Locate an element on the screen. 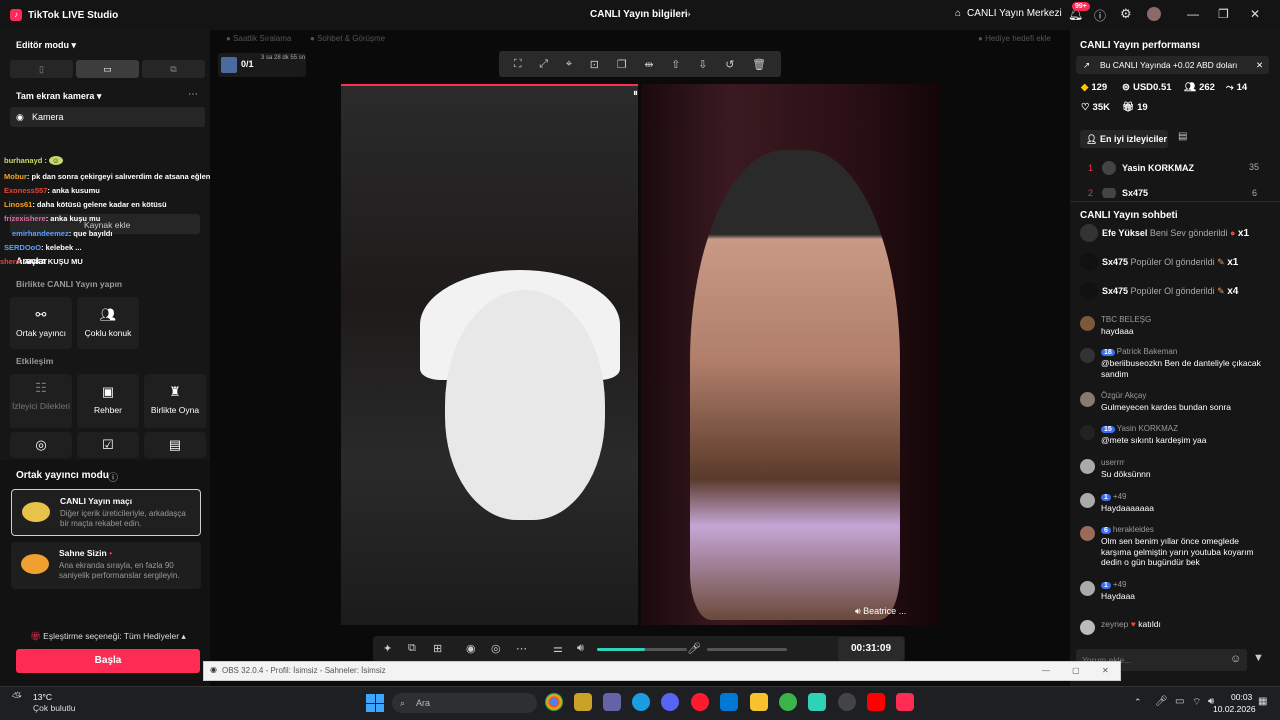  more-options-icon: ⋯ is located at coordinates (521, 648).